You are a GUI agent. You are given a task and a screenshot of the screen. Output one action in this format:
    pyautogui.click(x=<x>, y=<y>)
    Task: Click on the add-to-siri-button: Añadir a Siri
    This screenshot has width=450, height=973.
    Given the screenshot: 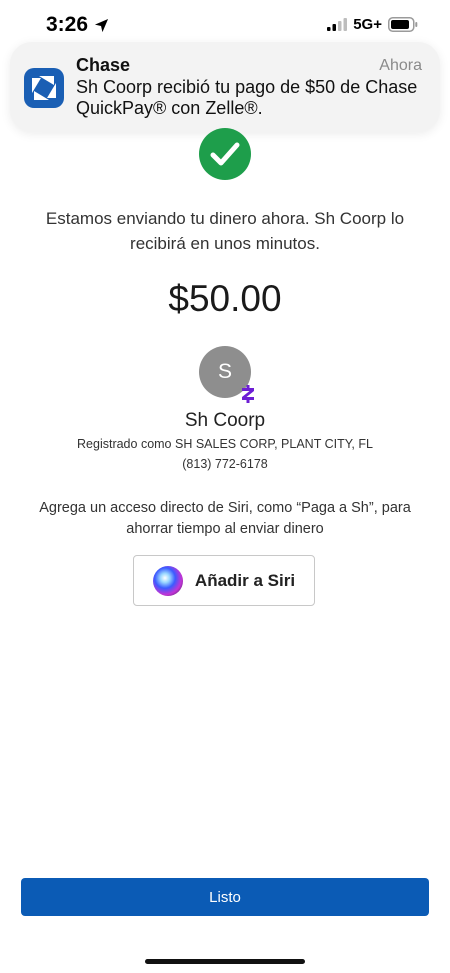 What is the action you would take?
    pyautogui.click(x=224, y=580)
    